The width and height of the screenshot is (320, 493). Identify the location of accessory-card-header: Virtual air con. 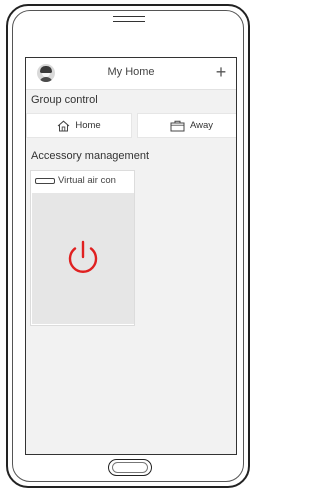
(82, 180).